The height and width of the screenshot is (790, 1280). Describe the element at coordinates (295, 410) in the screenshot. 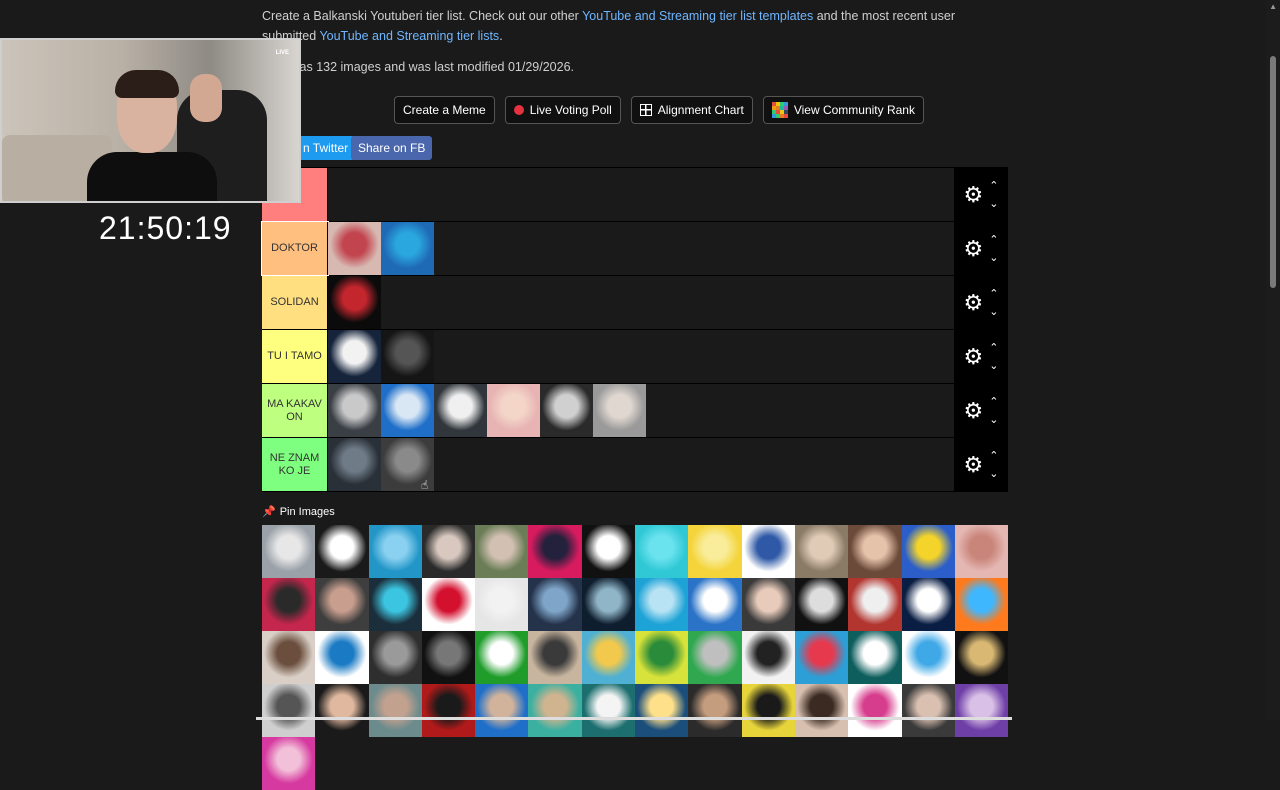

I see `tier-label: MA KAKAV ON` at that location.